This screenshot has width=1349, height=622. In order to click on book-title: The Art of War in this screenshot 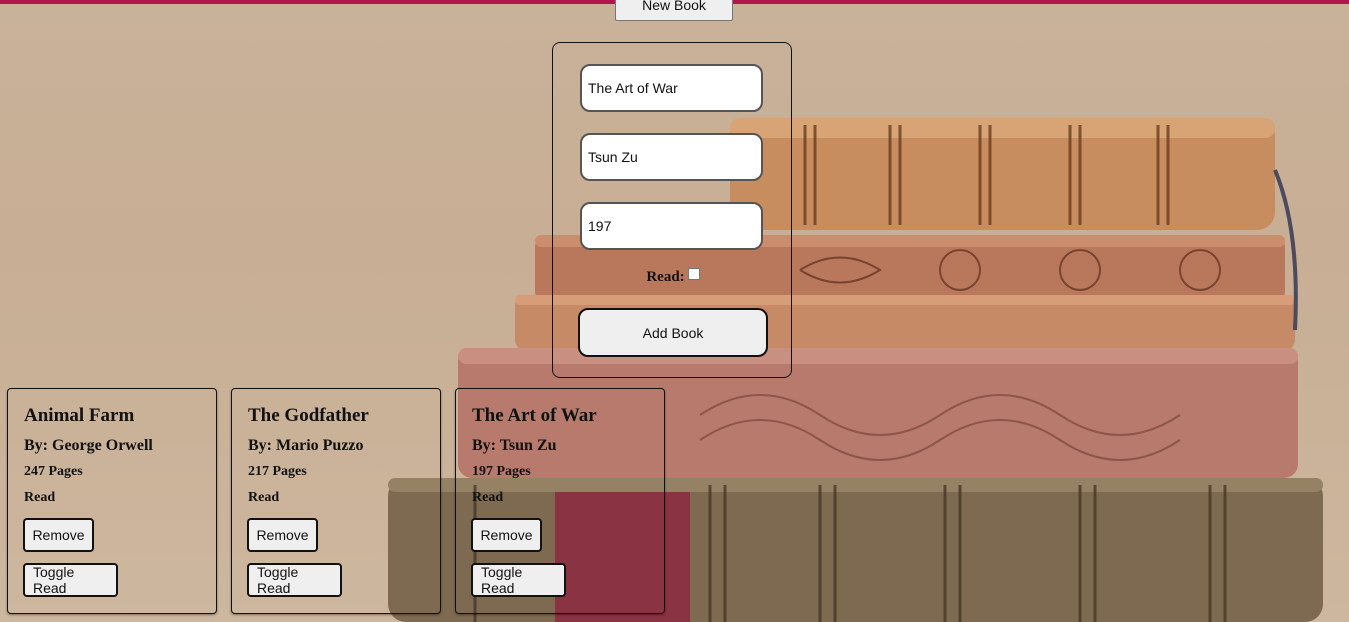, I will do `click(534, 415)`.